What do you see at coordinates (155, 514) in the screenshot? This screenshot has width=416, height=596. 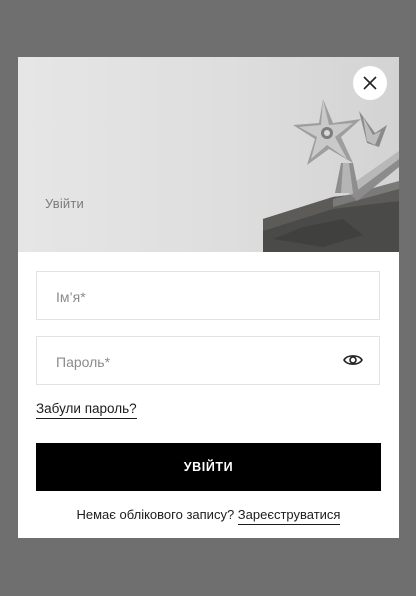 I see `register-prompt: Немає облікового запису?` at bounding box center [155, 514].